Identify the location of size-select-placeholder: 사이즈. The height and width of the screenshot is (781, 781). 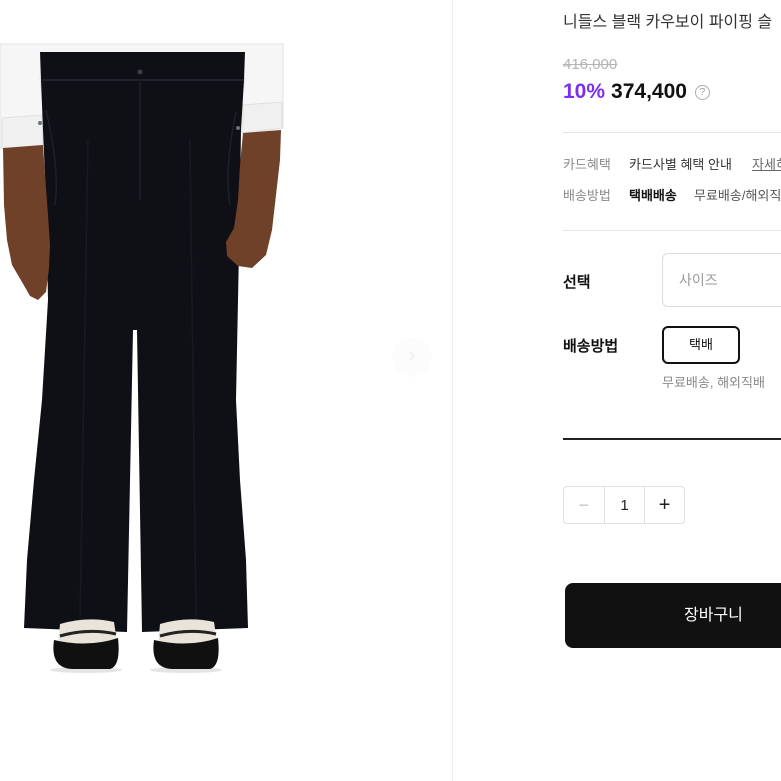
(698, 280).